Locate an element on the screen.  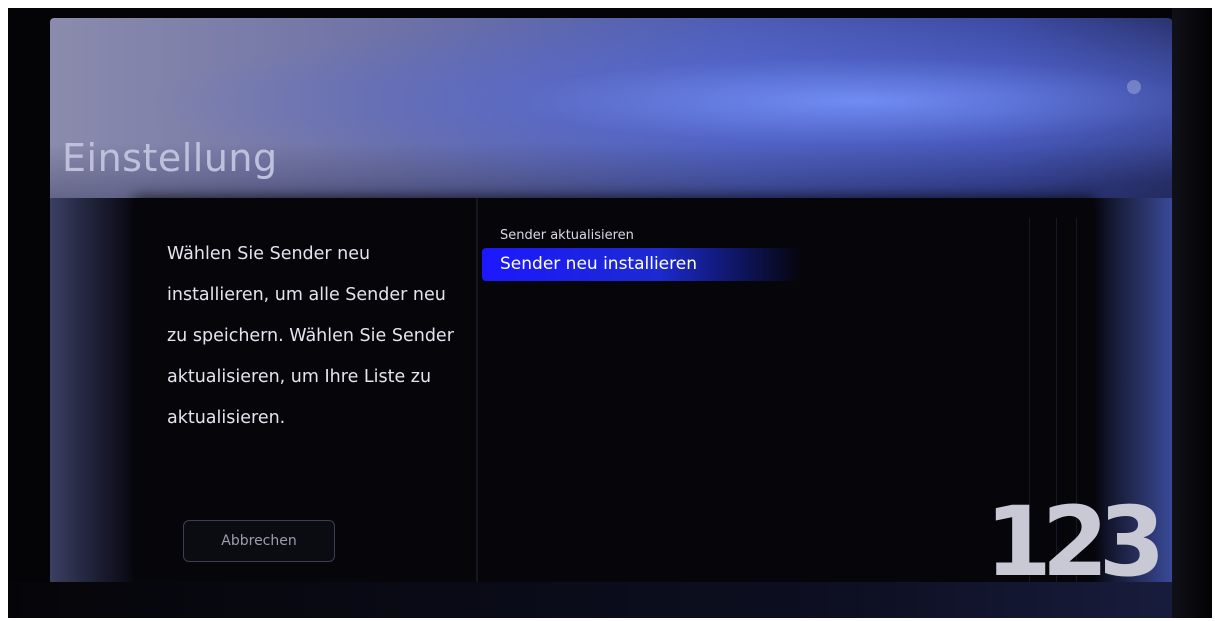
bottom-band is located at coordinates (610, 600).